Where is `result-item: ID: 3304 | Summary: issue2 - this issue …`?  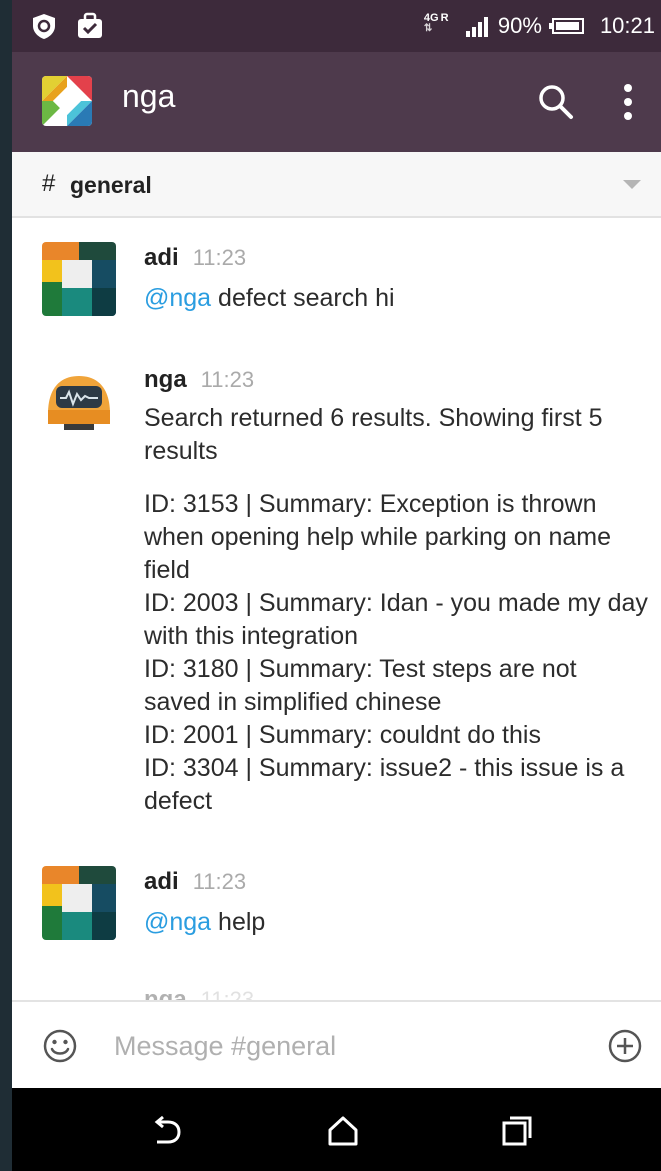
result-item: ID: 3304 | Summary: issue2 - this issue … is located at coordinates (384, 784).